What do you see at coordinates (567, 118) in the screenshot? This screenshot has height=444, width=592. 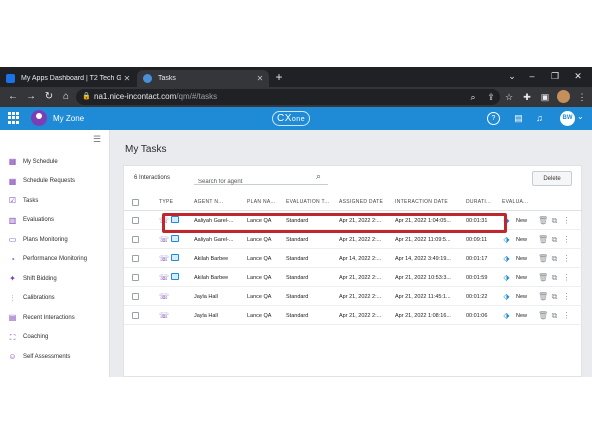 I see `user-avatar: BW` at bounding box center [567, 118].